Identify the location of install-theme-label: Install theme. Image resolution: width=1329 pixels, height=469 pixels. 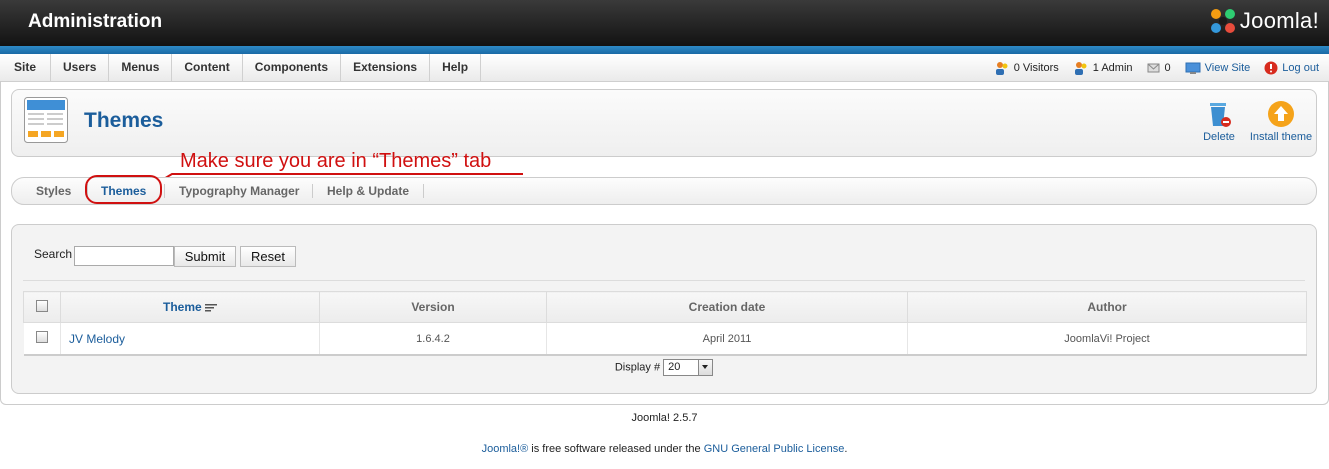
(1281, 137).